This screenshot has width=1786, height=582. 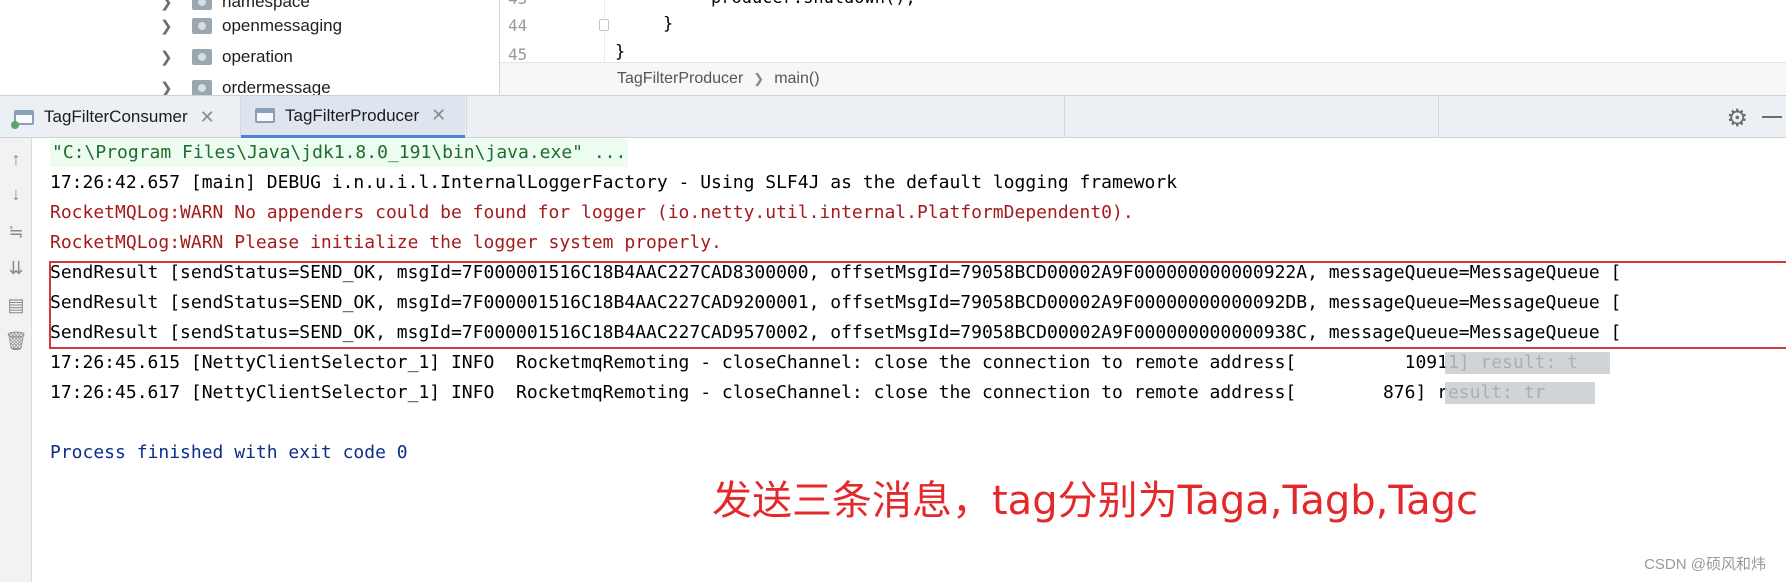 What do you see at coordinates (680, 79) in the screenshot?
I see `breadcrumb-class: TagFilterProducer` at bounding box center [680, 79].